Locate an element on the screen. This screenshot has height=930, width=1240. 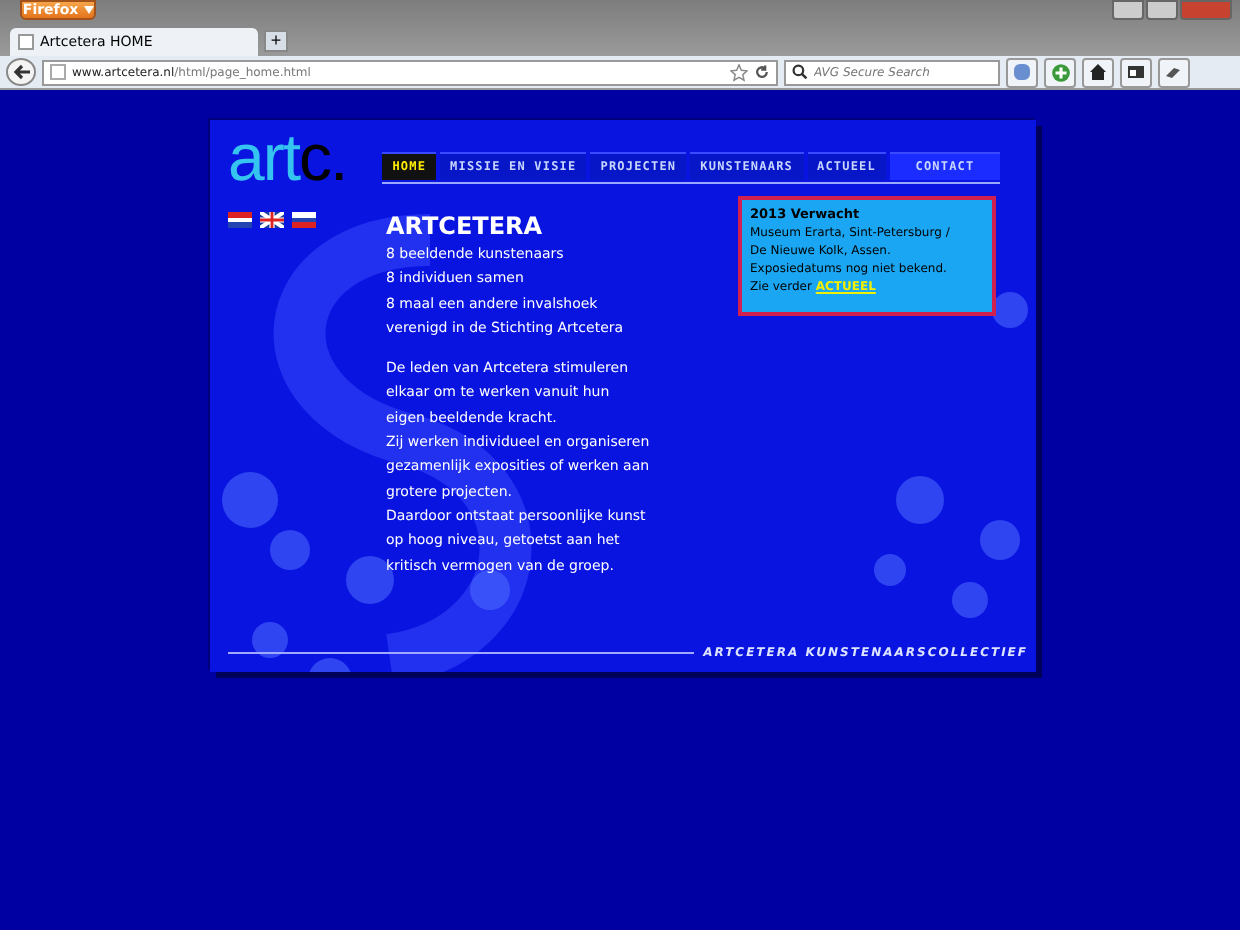
dutch-flag-icon is located at coordinates (240, 220).